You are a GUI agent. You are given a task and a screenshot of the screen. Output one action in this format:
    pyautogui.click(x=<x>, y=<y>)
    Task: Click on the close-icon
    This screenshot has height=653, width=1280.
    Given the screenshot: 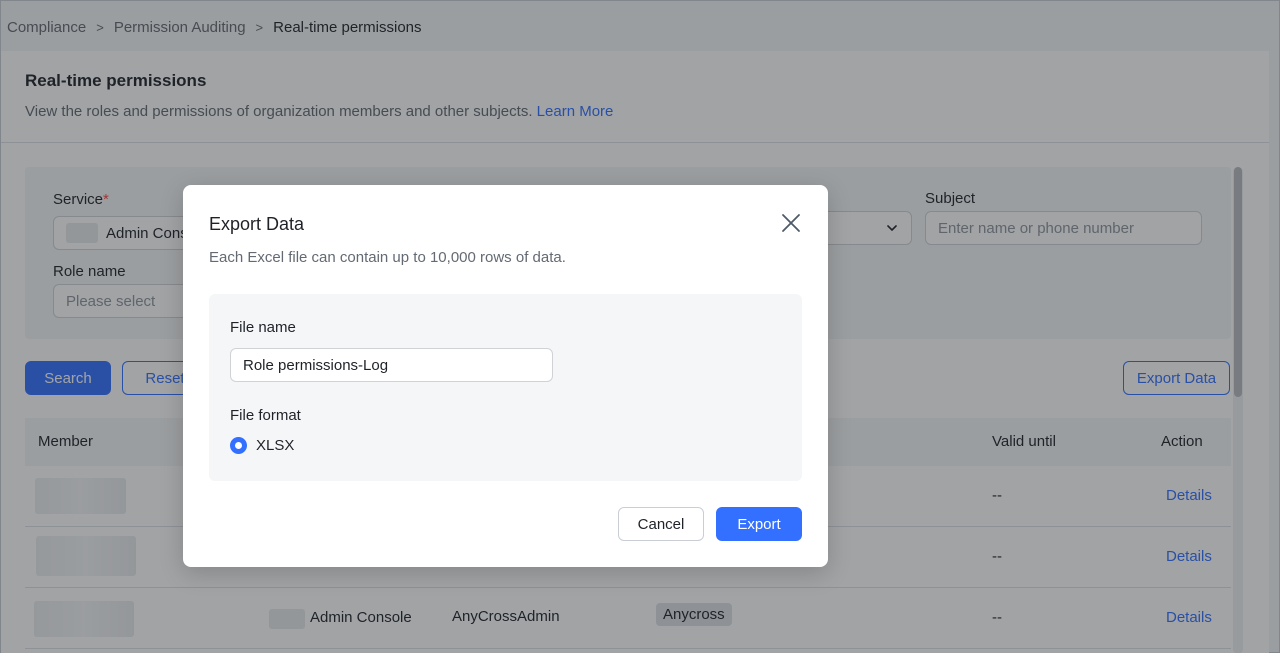 What is the action you would take?
    pyautogui.click(x=791, y=223)
    